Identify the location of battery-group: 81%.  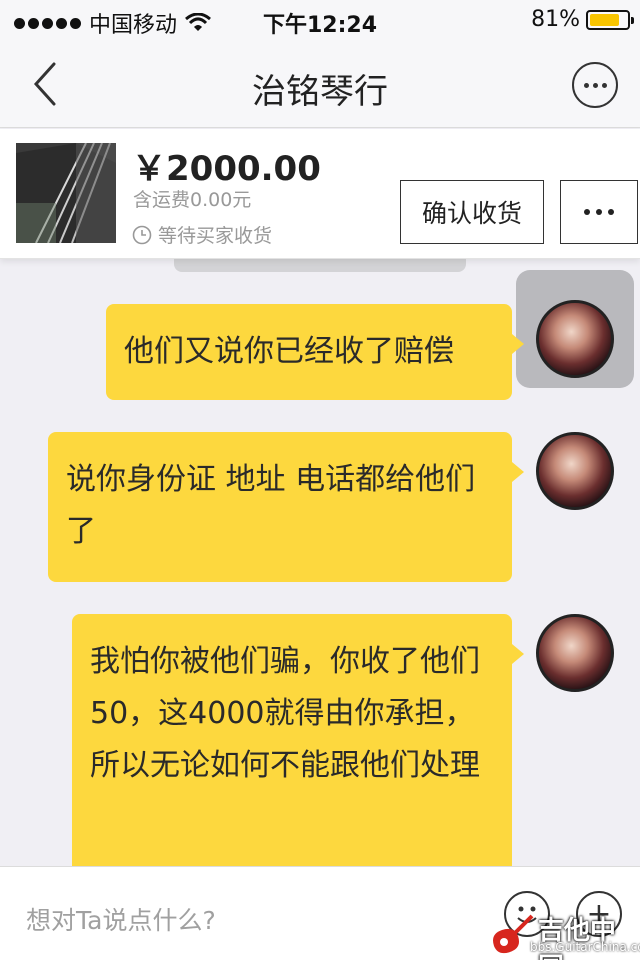
(582, 19).